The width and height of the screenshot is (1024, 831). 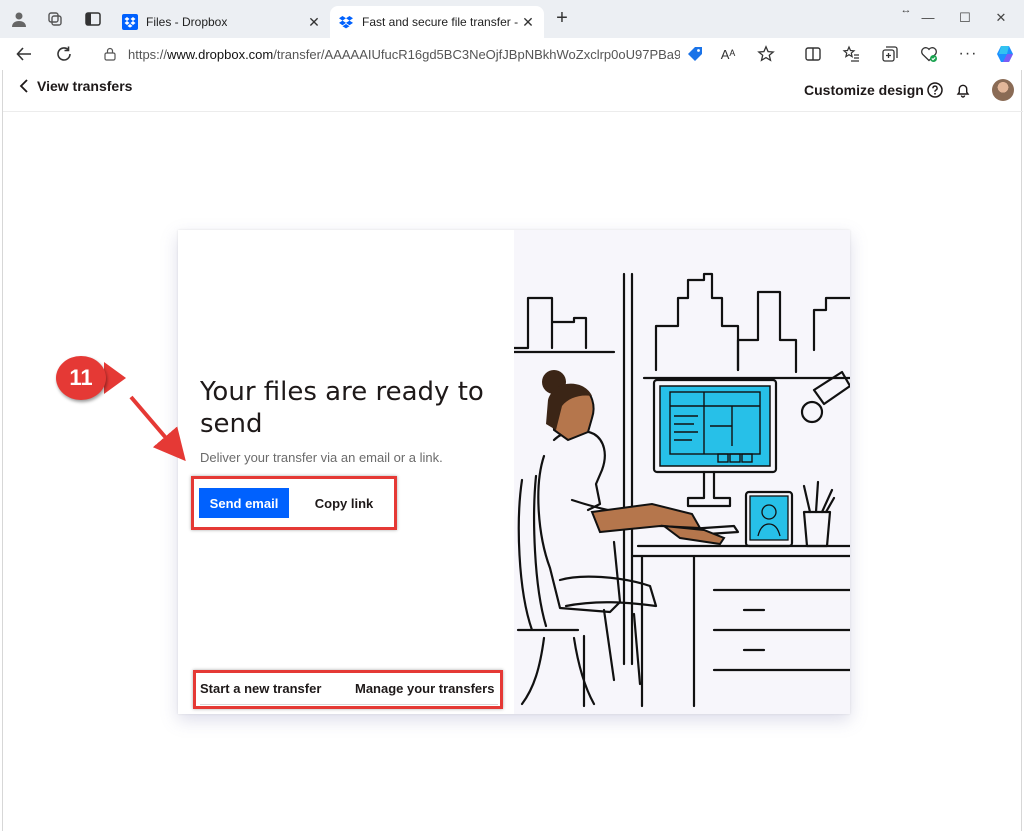 I want to click on minimize-button: —, so click(x=928, y=18).